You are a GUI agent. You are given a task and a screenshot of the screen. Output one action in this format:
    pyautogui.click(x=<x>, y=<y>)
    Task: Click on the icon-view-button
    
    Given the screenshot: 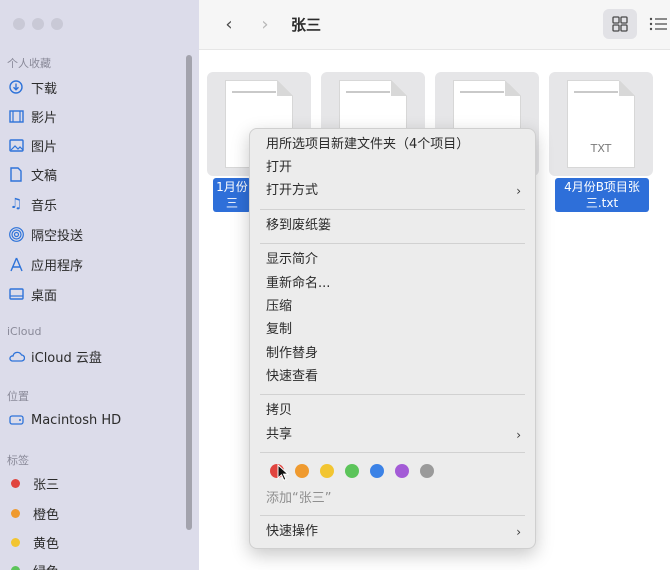 What is the action you would take?
    pyautogui.click(x=620, y=24)
    